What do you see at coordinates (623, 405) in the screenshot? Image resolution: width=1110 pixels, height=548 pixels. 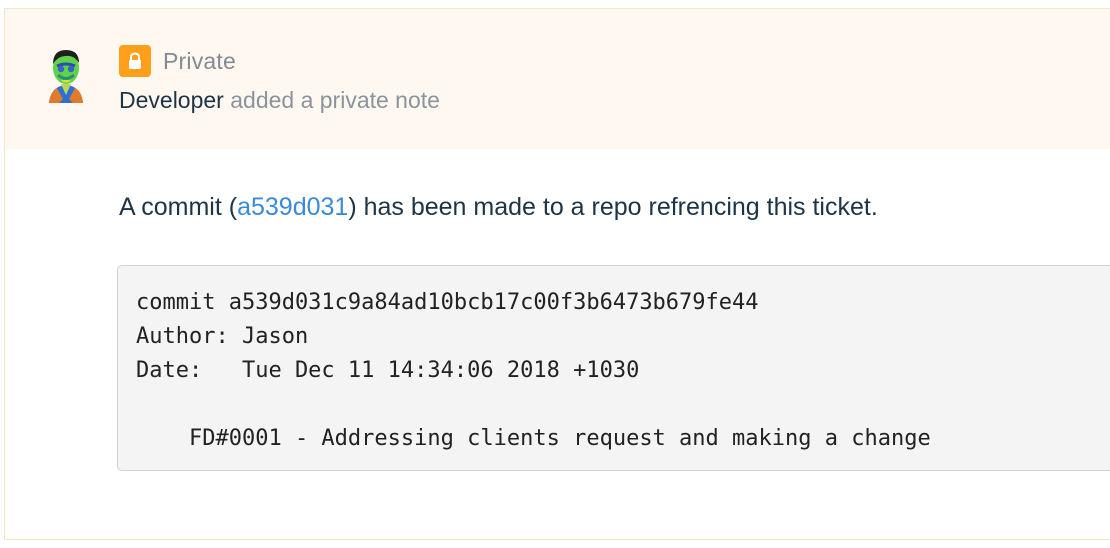 I see `commit-blank-line` at bounding box center [623, 405].